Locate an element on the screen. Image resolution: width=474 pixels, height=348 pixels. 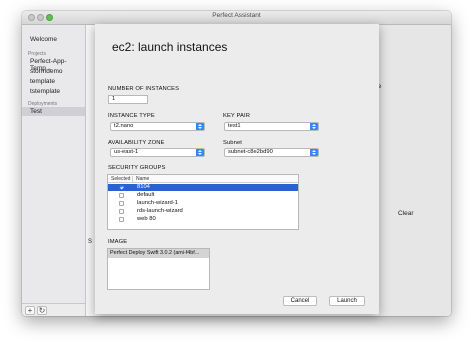
security-group-name: rds-launch-wizard is located at coordinates (160, 211).